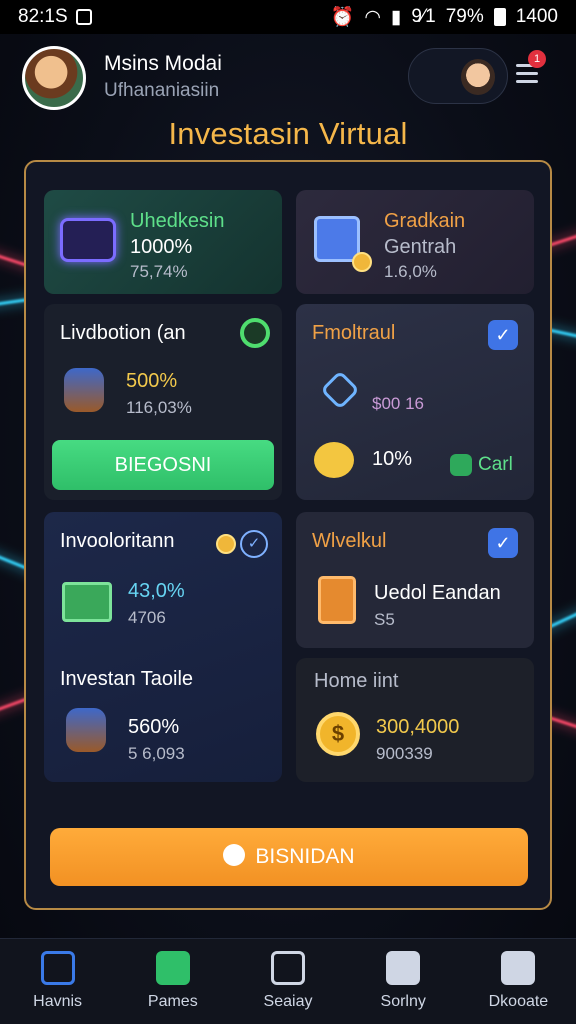 The image size is (576, 1024). I want to click on card-title: Uhedkesin, so click(177, 221).